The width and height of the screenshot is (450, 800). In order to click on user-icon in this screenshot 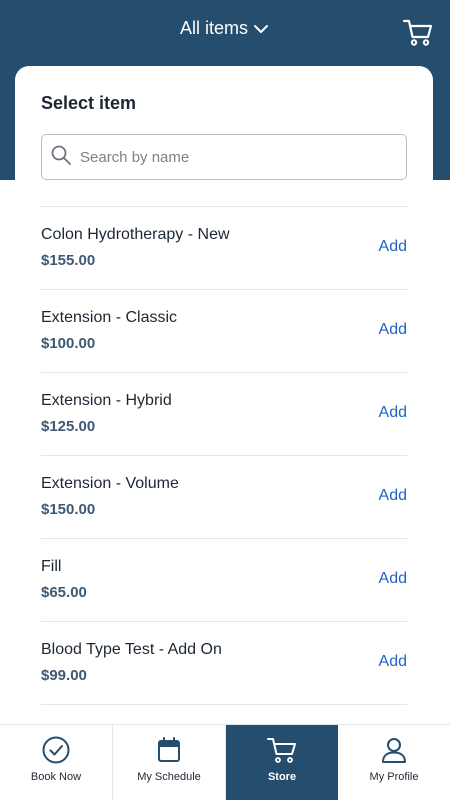, I will do `click(394, 750)`.